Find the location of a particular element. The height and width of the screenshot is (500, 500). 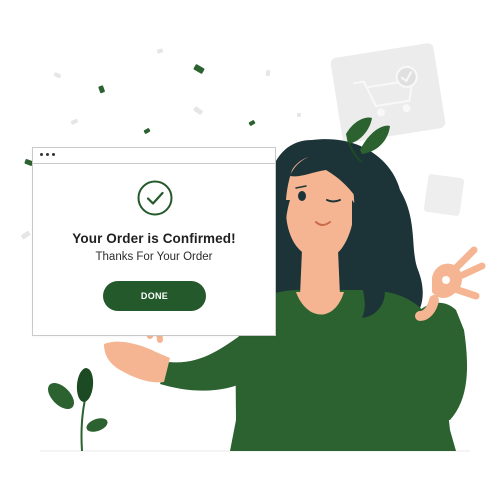

small-card is located at coordinates (444, 195).